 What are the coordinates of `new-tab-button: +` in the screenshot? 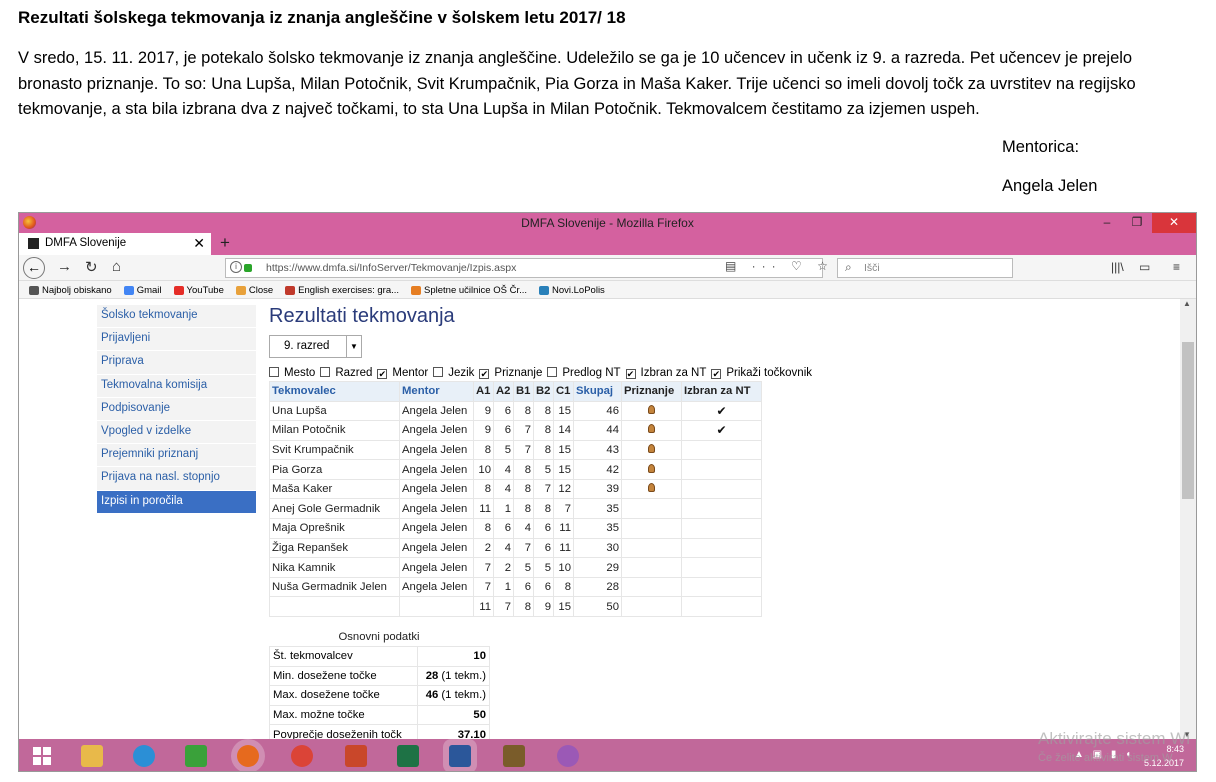 It's located at (225, 243).